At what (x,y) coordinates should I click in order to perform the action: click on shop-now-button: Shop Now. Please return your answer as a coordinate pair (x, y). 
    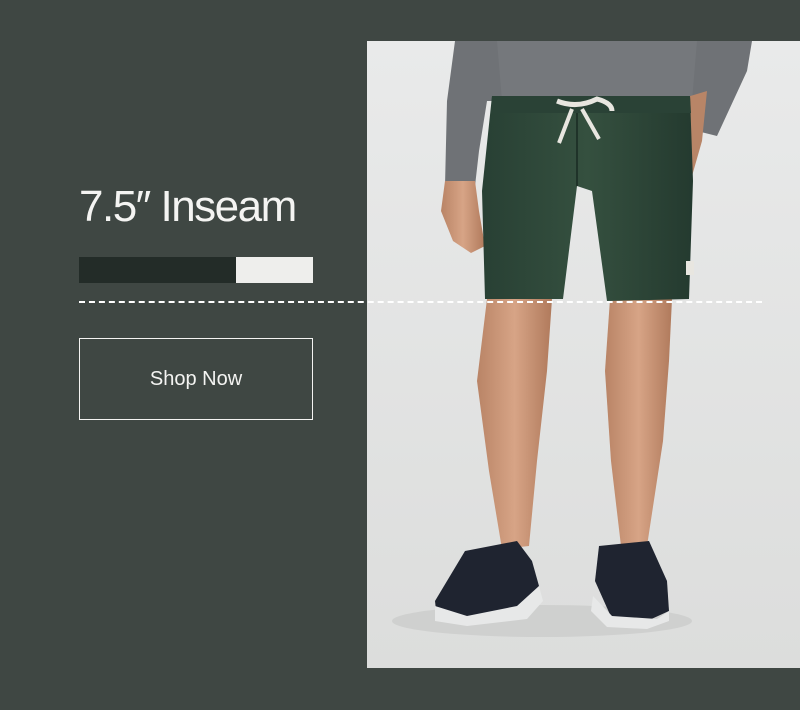
    Looking at the image, I should click on (196, 379).